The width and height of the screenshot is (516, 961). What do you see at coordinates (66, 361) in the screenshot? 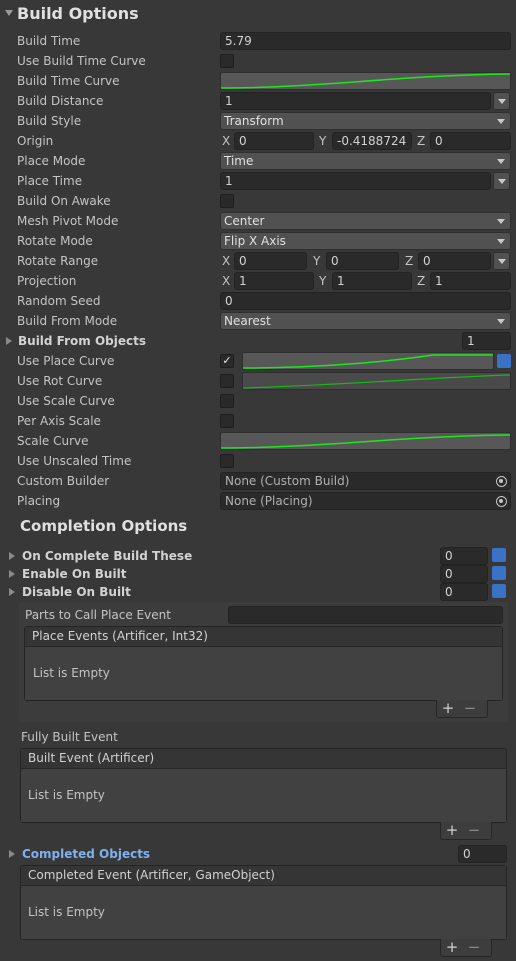
I see `use-place-curve-label: Use Place Curve` at bounding box center [66, 361].